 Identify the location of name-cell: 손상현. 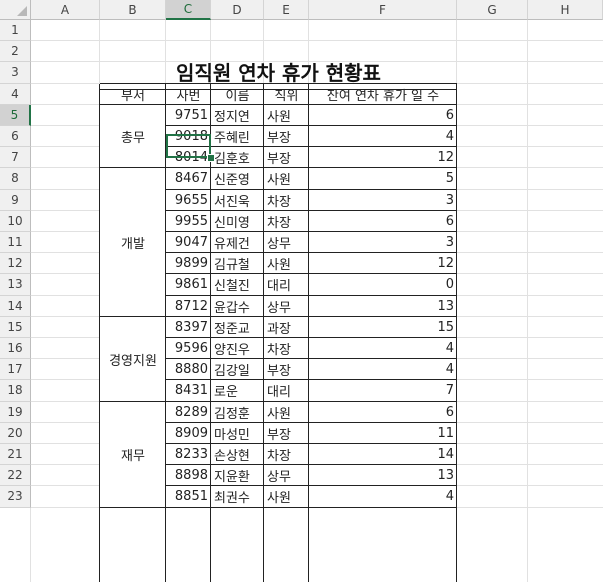
(237, 454).